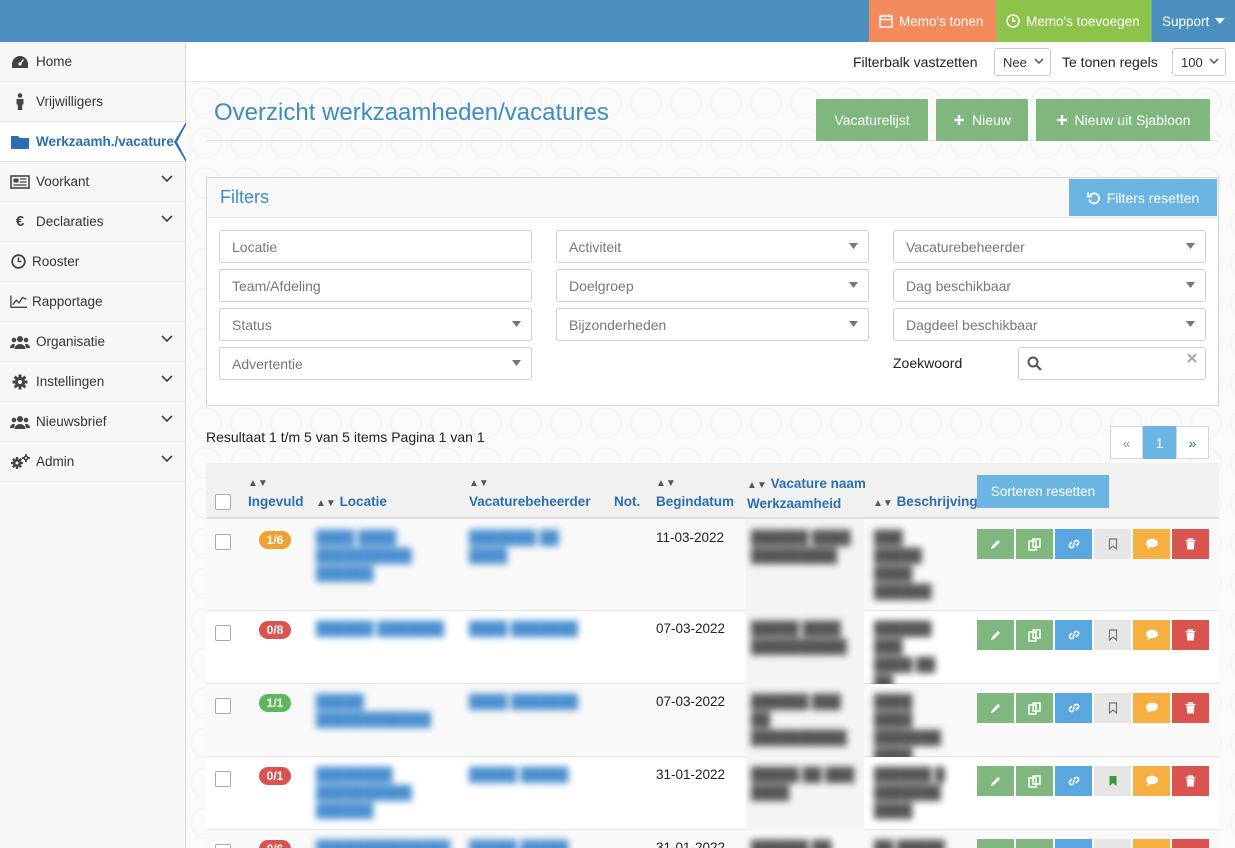 Image resolution: width=1235 pixels, height=848 pixels. I want to click on vacancy-name-text-redacted: █████ ████ ██████████, so click(806, 638).